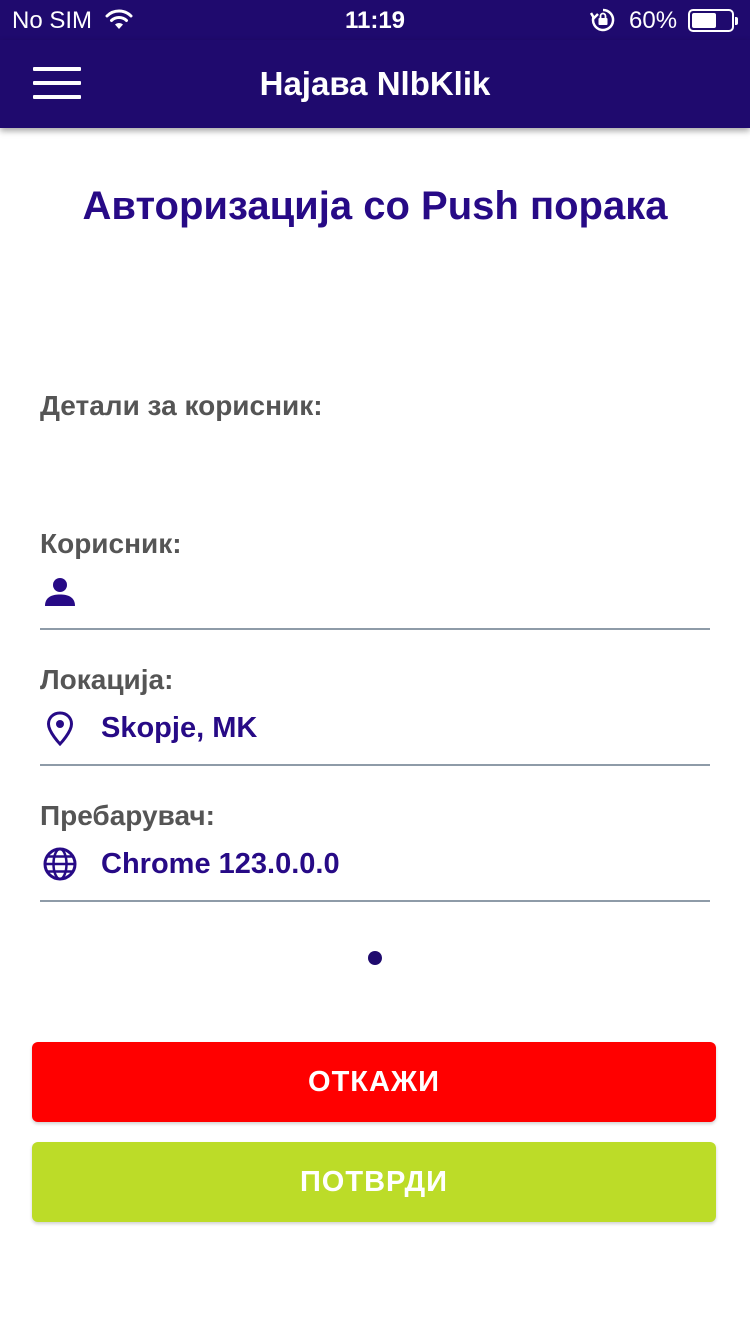 This screenshot has width=750, height=1334. What do you see at coordinates (111, 543) in the screenshot?
I see `user-field-label: Корисник:` at bounding box center [111, 543].